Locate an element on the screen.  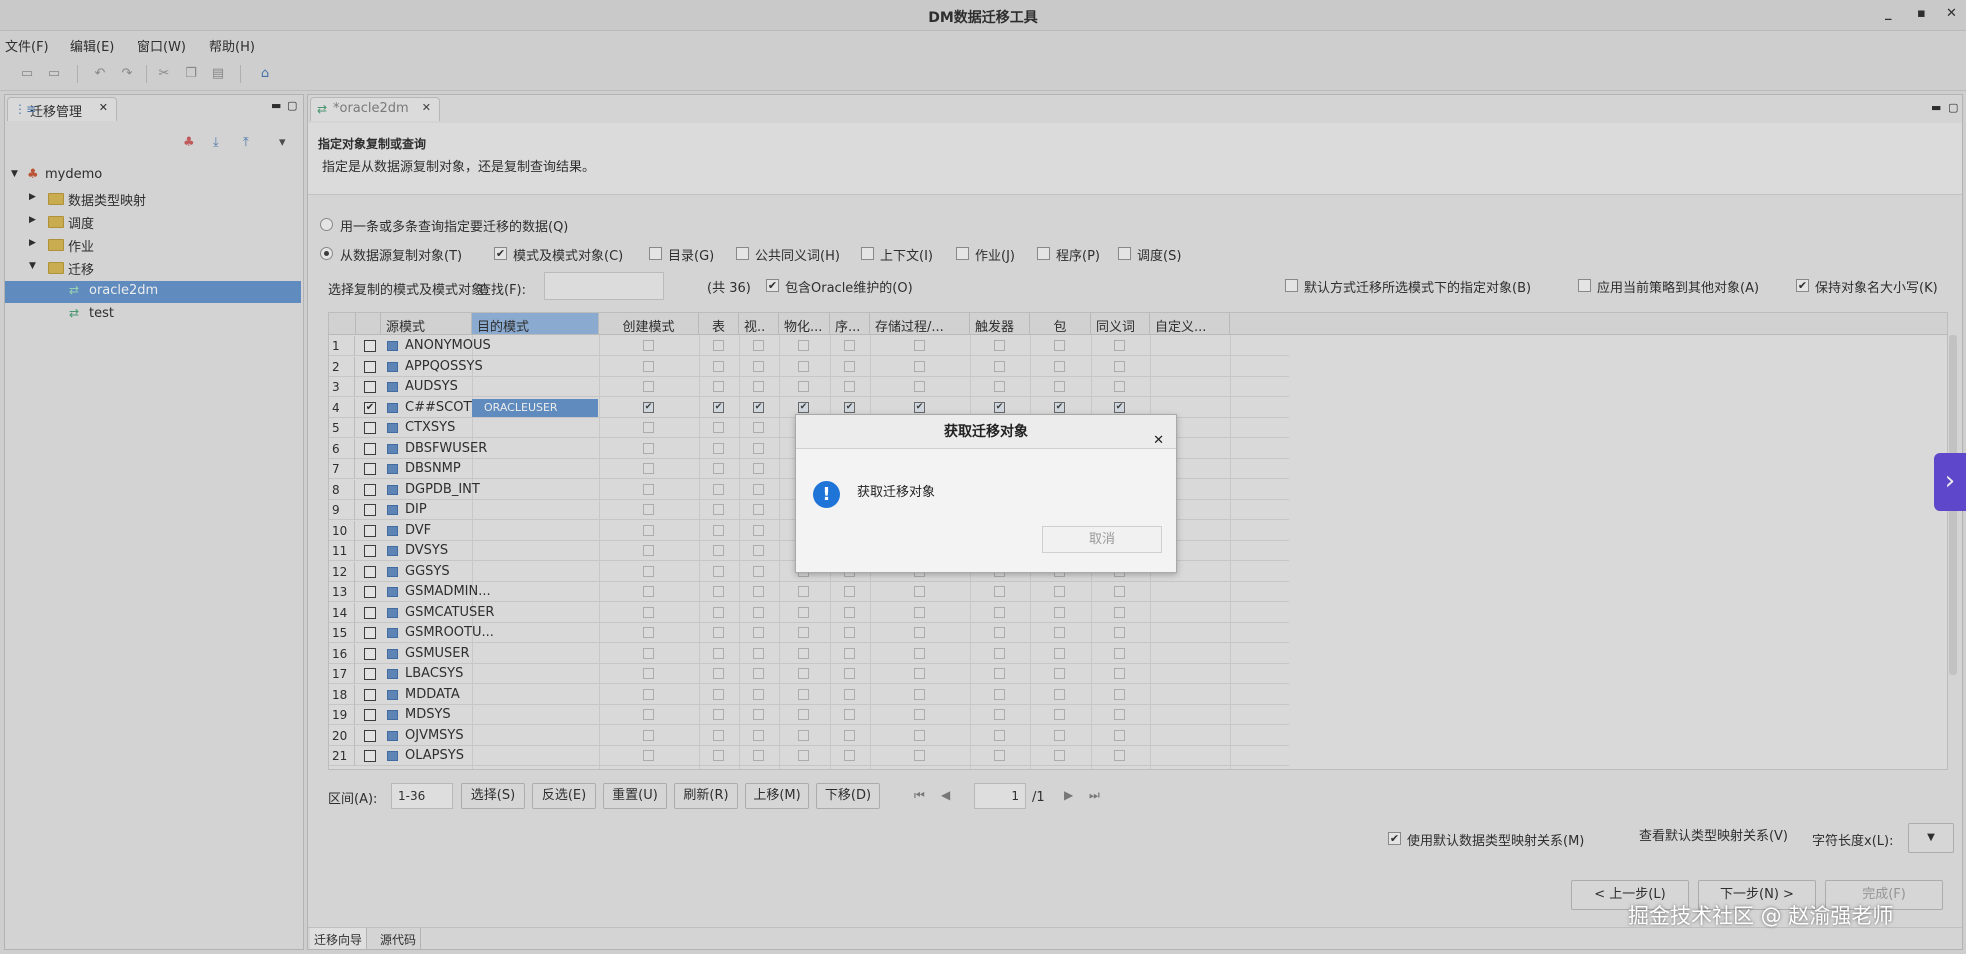
tree-node-job: ▶ 作业 is located at coordinates (154, 245).